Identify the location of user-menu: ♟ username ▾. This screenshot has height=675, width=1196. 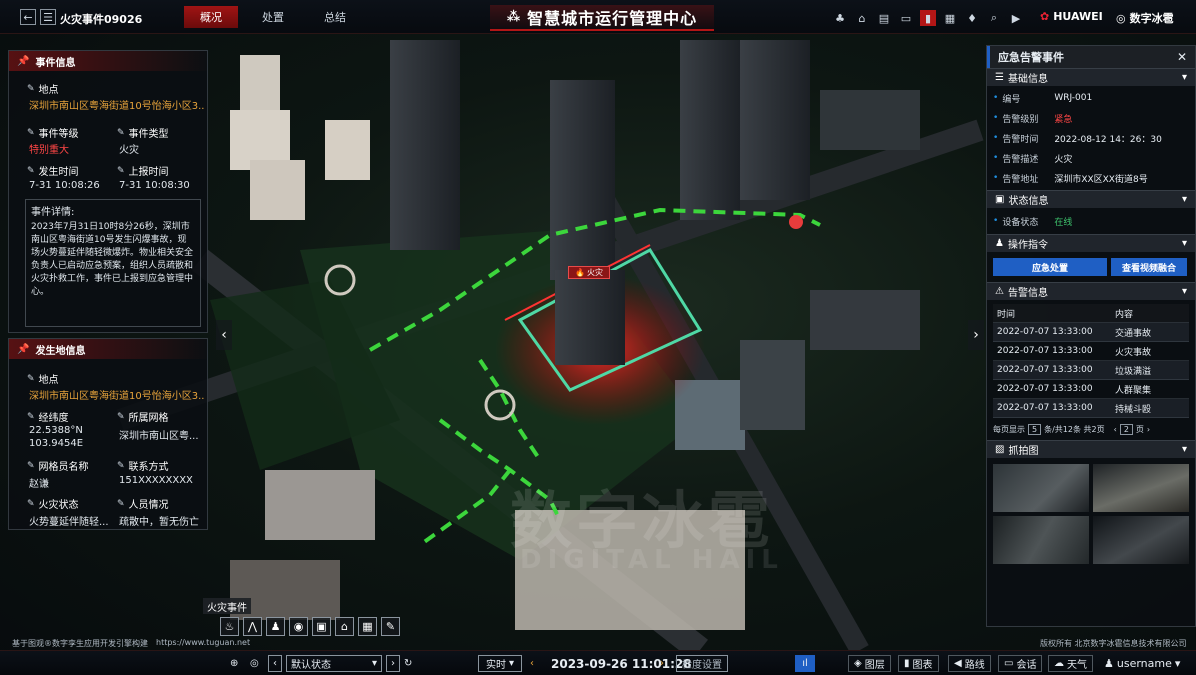
(1142, 663).